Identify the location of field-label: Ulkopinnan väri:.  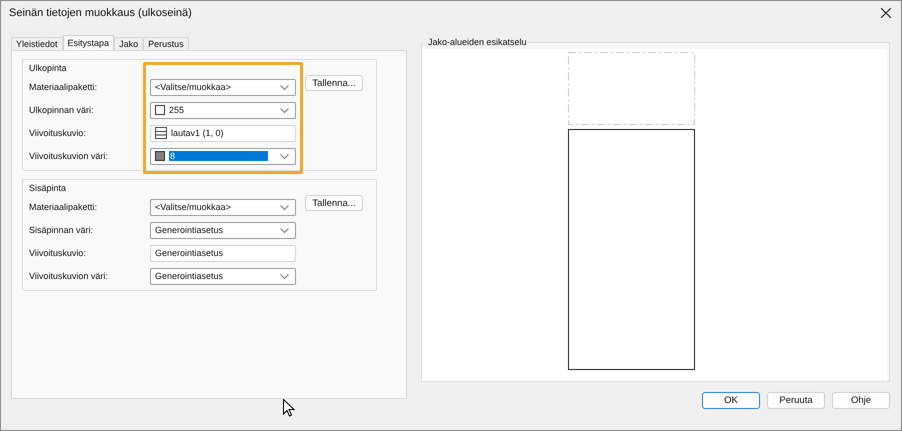
(62, 110).